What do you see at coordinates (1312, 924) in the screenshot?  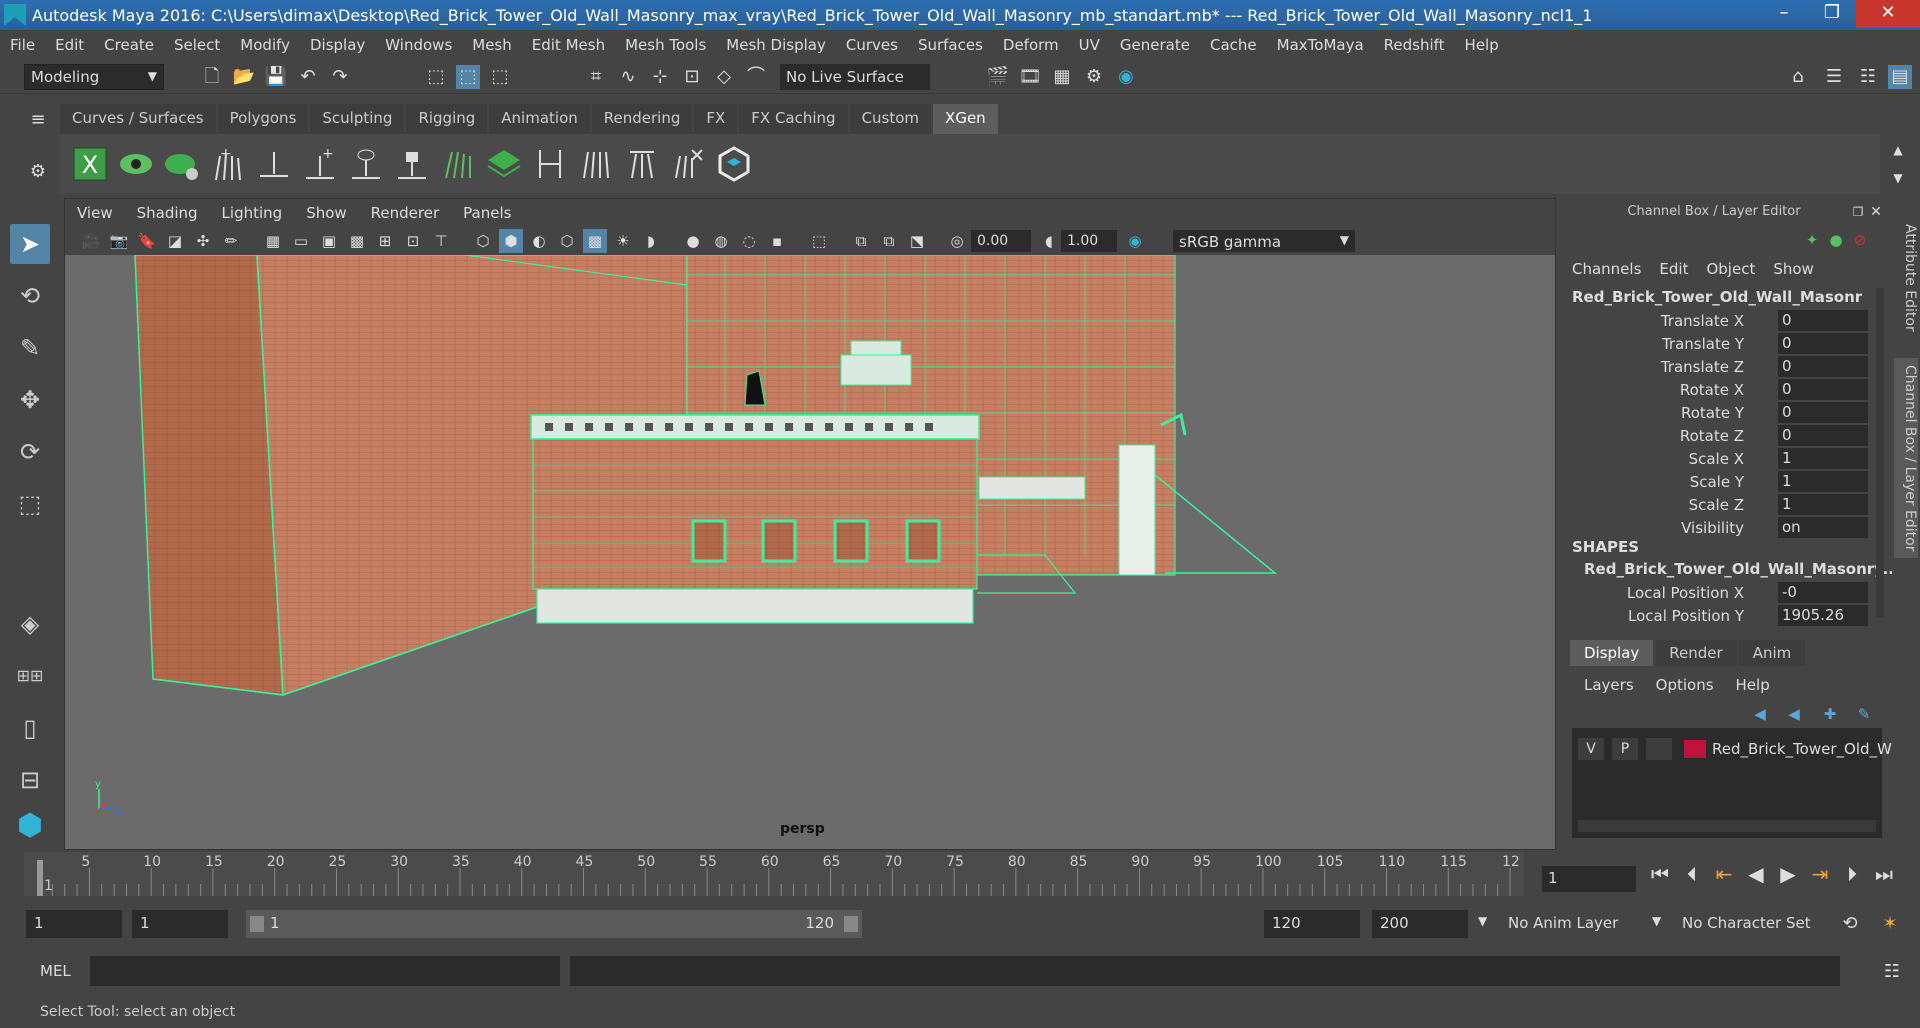 I see `playback-end-field: 120` at bounding box center [1312, 924].